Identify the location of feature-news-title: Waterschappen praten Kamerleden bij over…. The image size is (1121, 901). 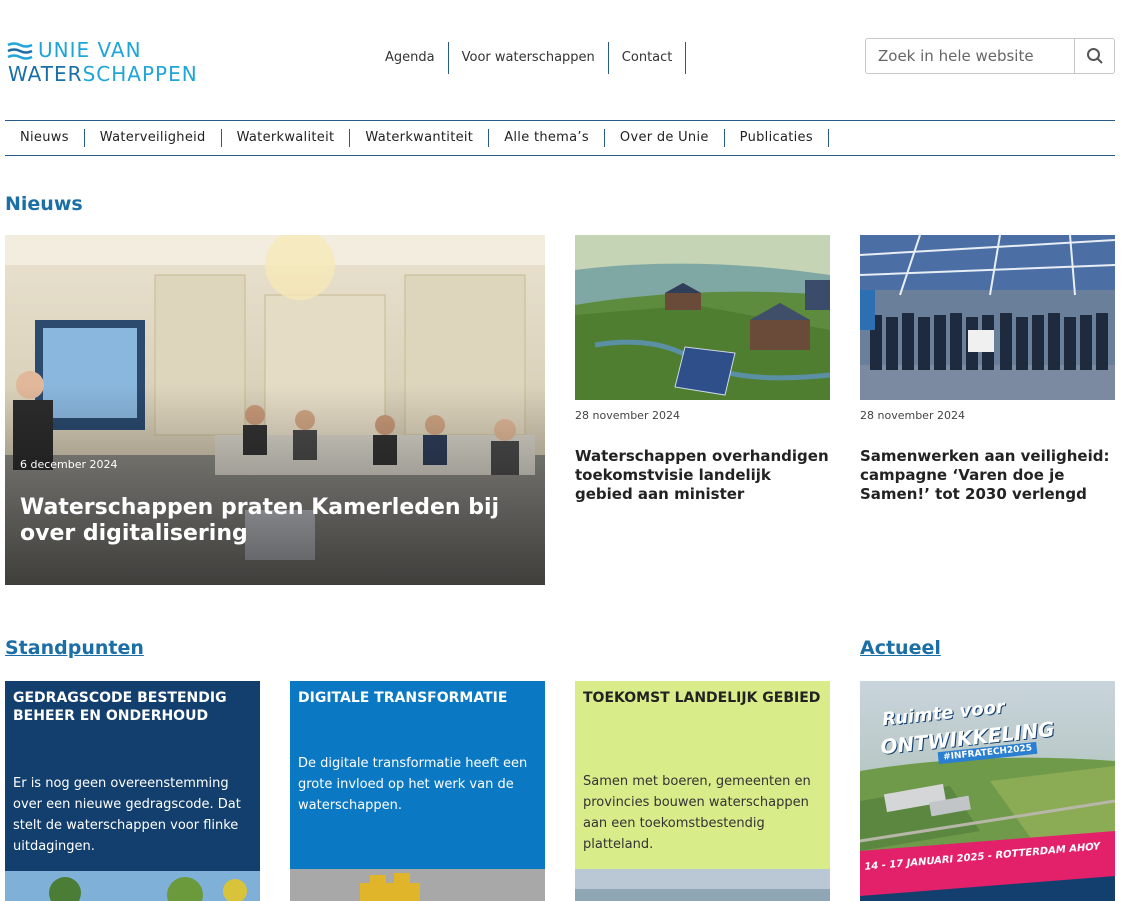
(260, 520).